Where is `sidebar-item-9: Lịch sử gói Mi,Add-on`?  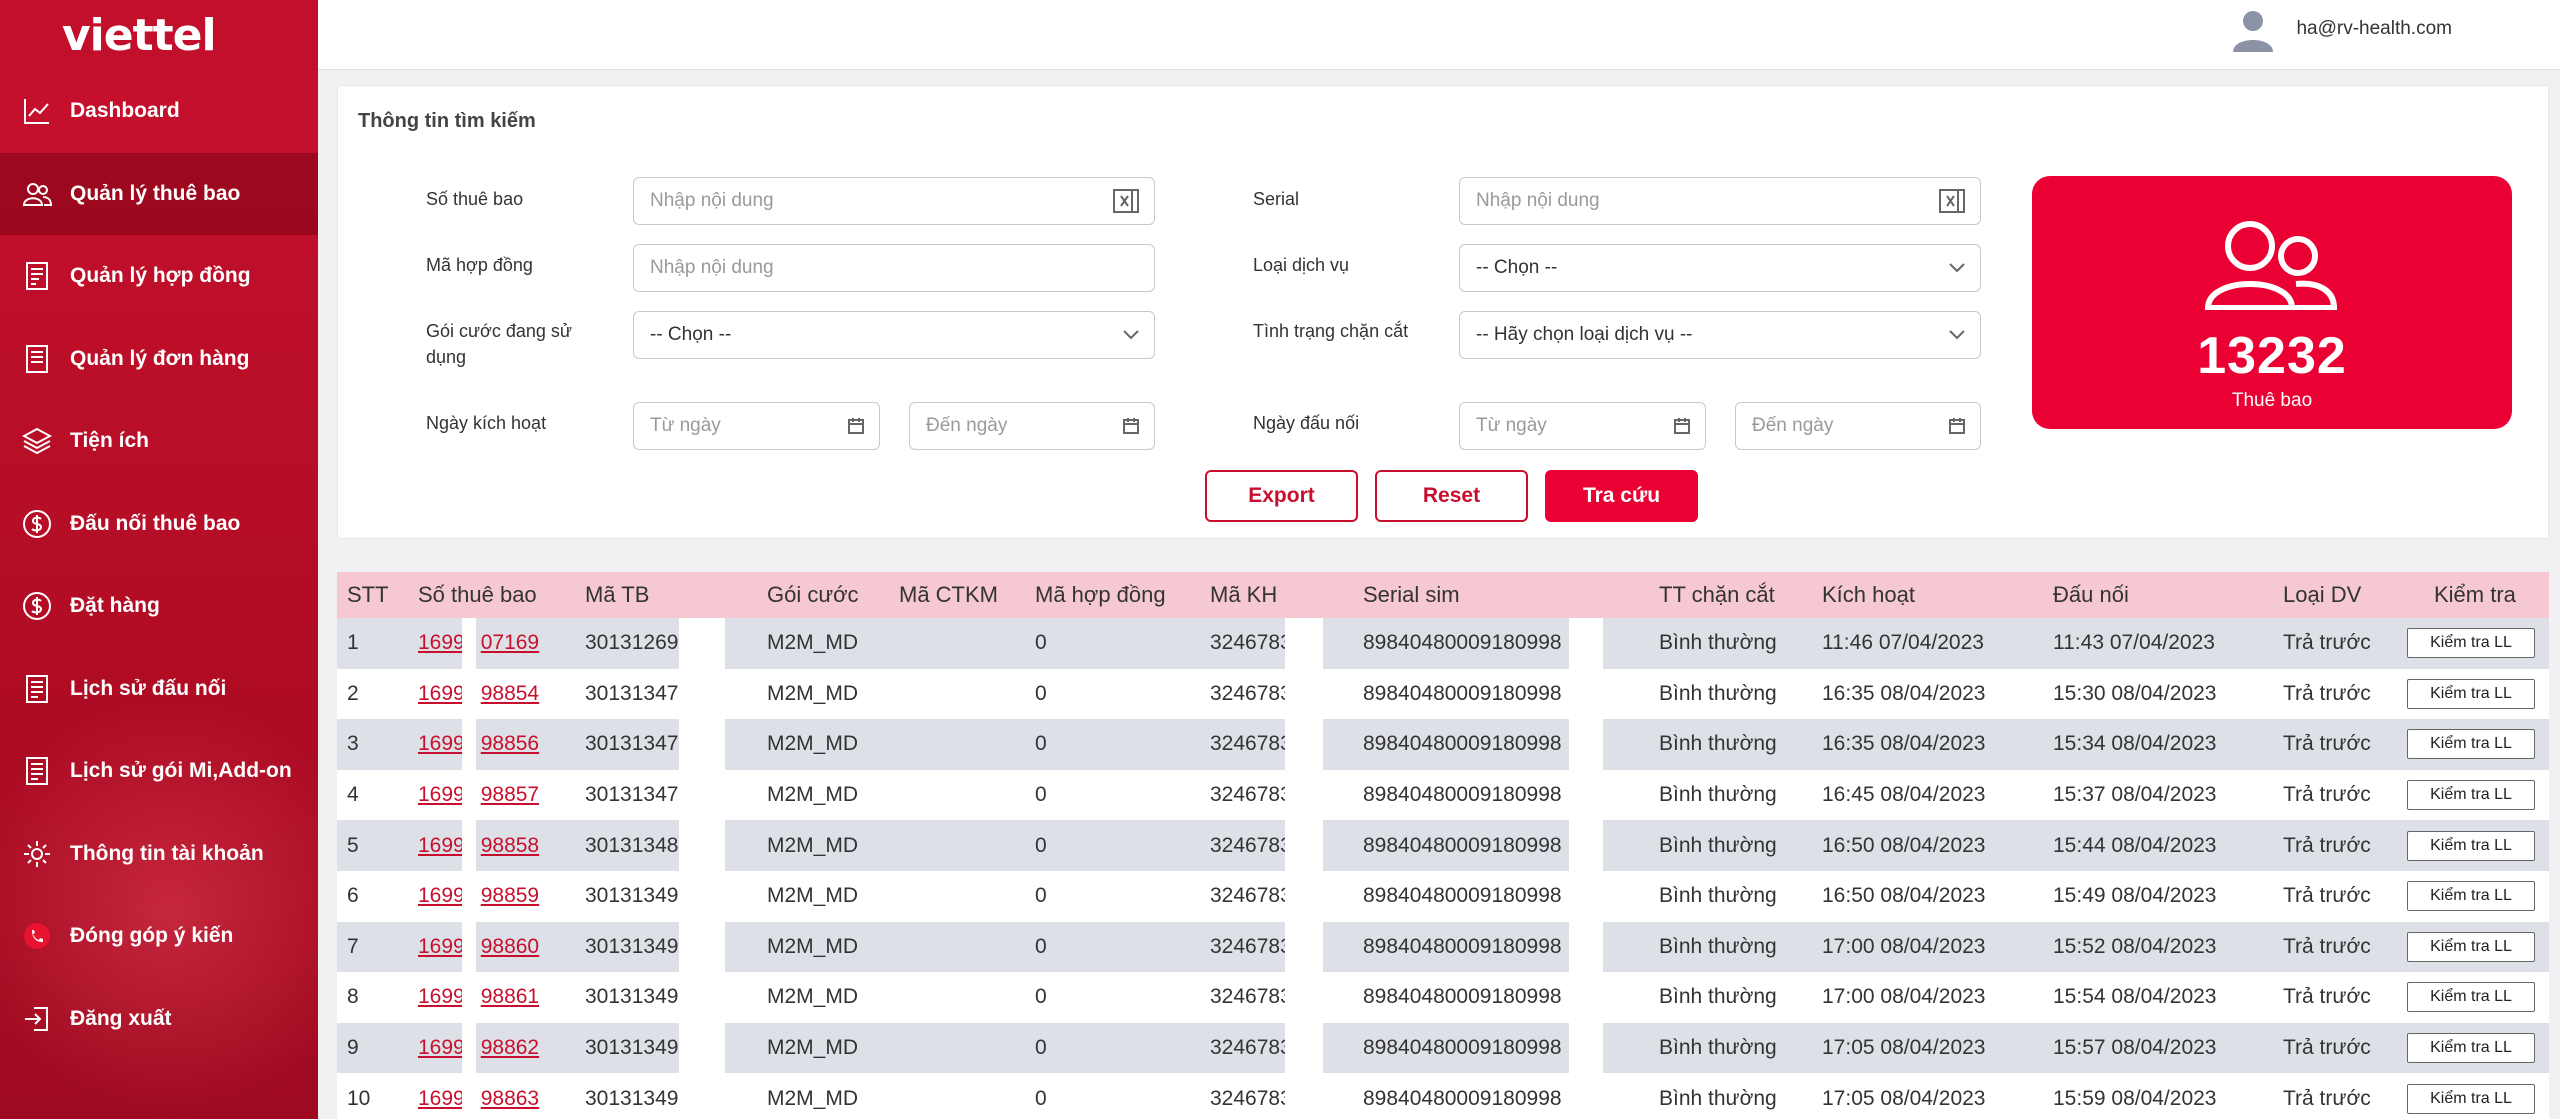
sidebar-item-9: Lịch sử gói Mi,Add-on is located at coordinates (159, 771).